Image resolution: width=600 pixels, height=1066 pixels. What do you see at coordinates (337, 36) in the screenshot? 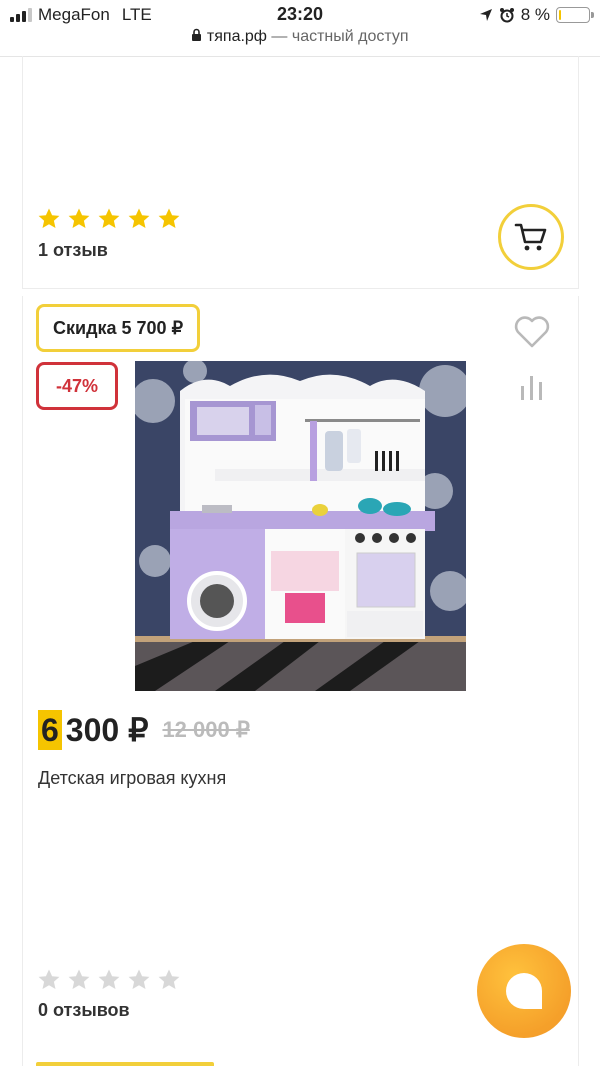
I see `url-private-label: — частный доступ` at bounding box center [337, 36].